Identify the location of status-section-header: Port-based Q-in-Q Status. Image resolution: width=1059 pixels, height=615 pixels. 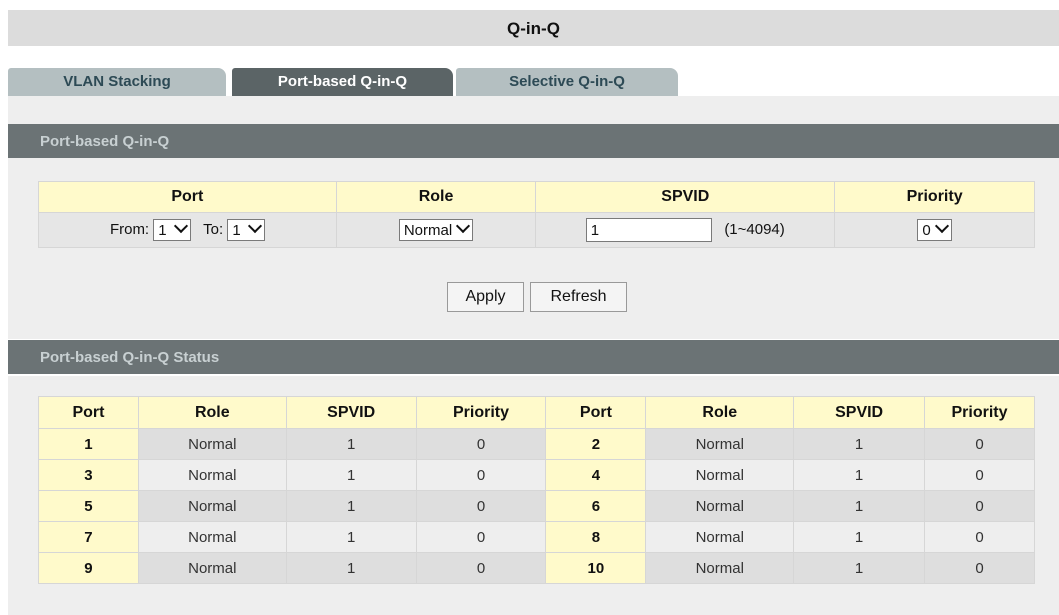
(533, 357).